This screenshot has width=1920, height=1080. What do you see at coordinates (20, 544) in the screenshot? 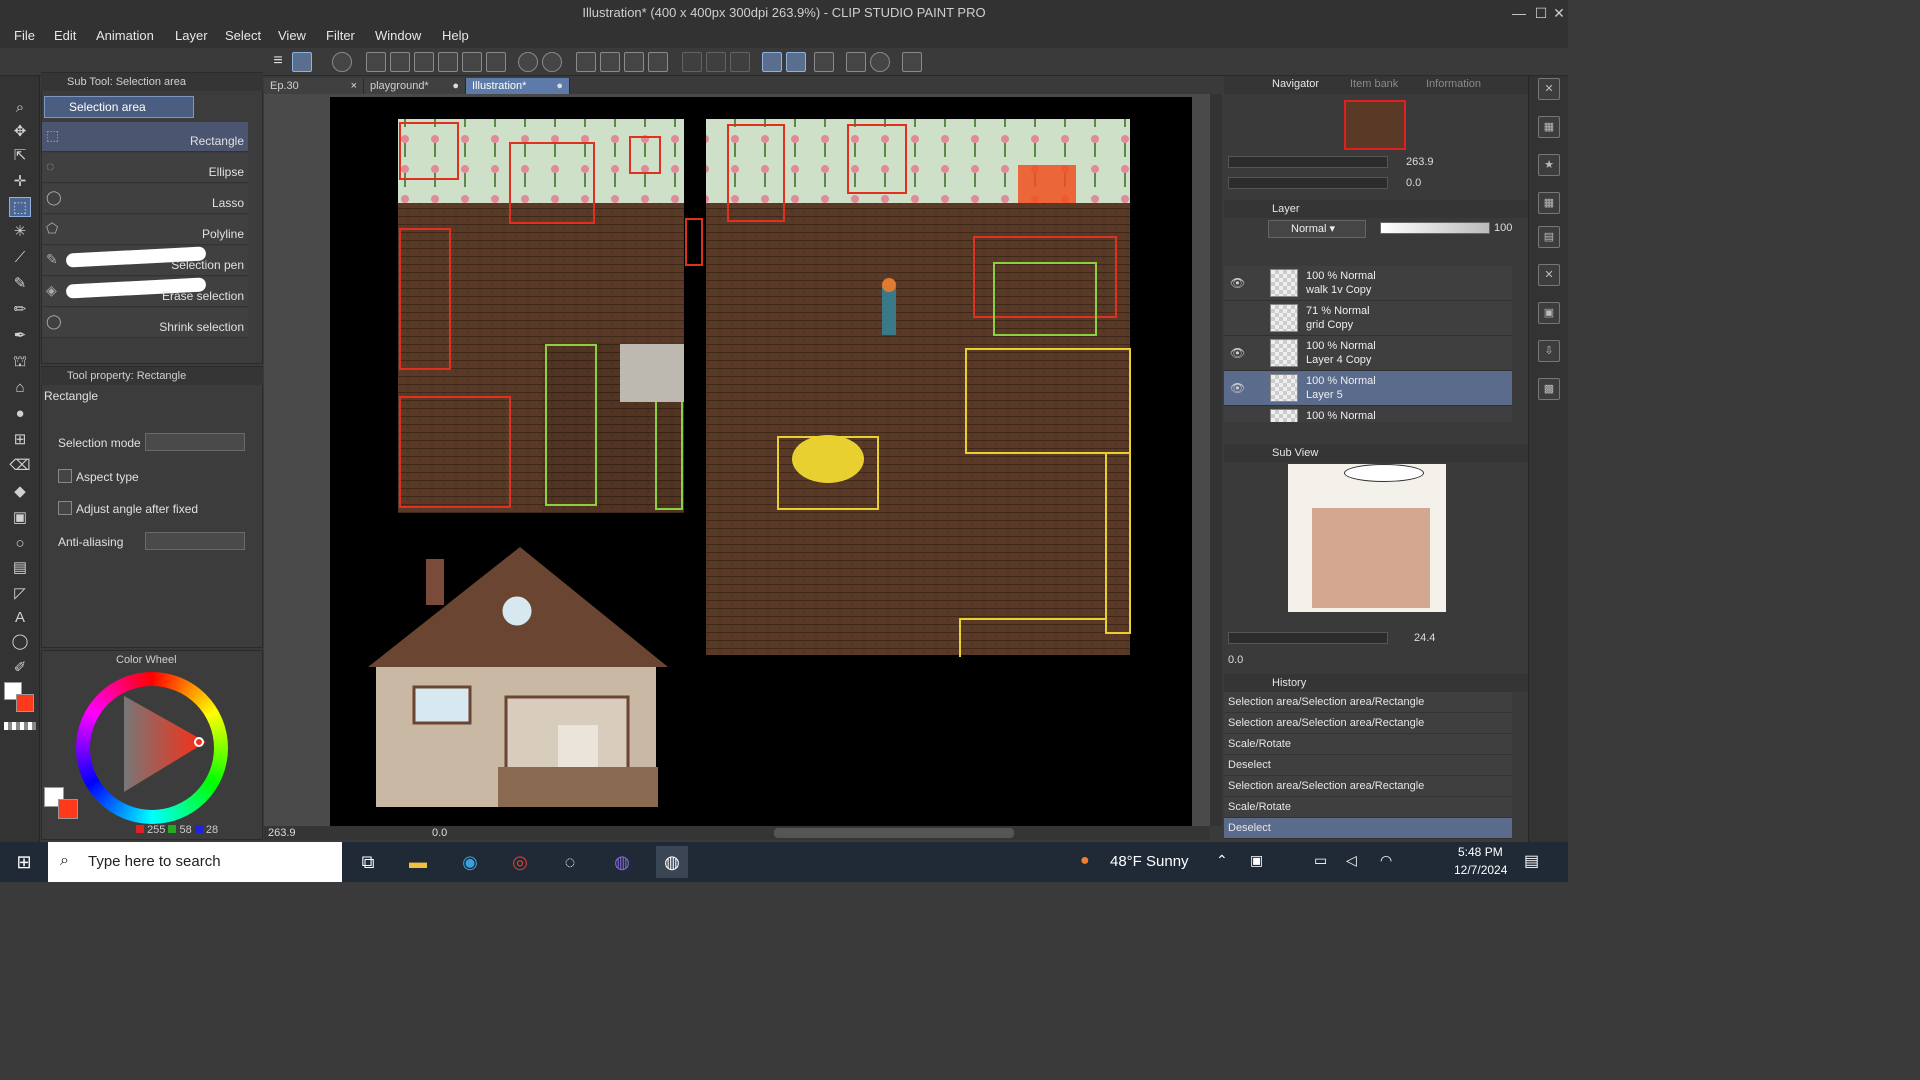
I see `figure-tool-icon: ○` at bounding box center [20, 544].